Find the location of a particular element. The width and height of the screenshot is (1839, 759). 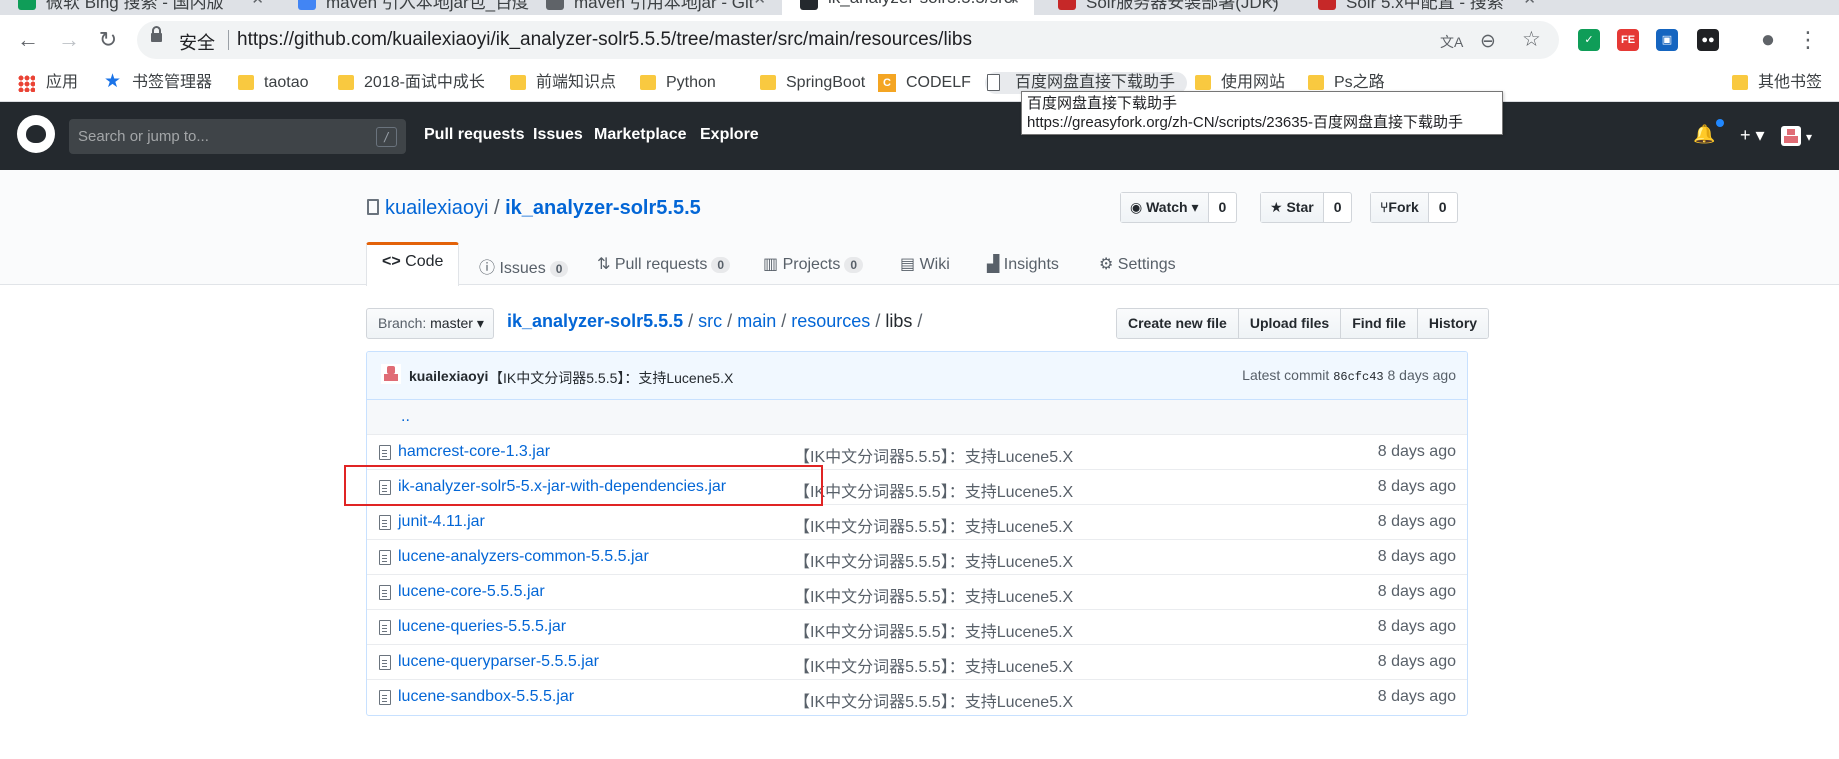

tab-code: <> Code is located at coordinates (413, 264).